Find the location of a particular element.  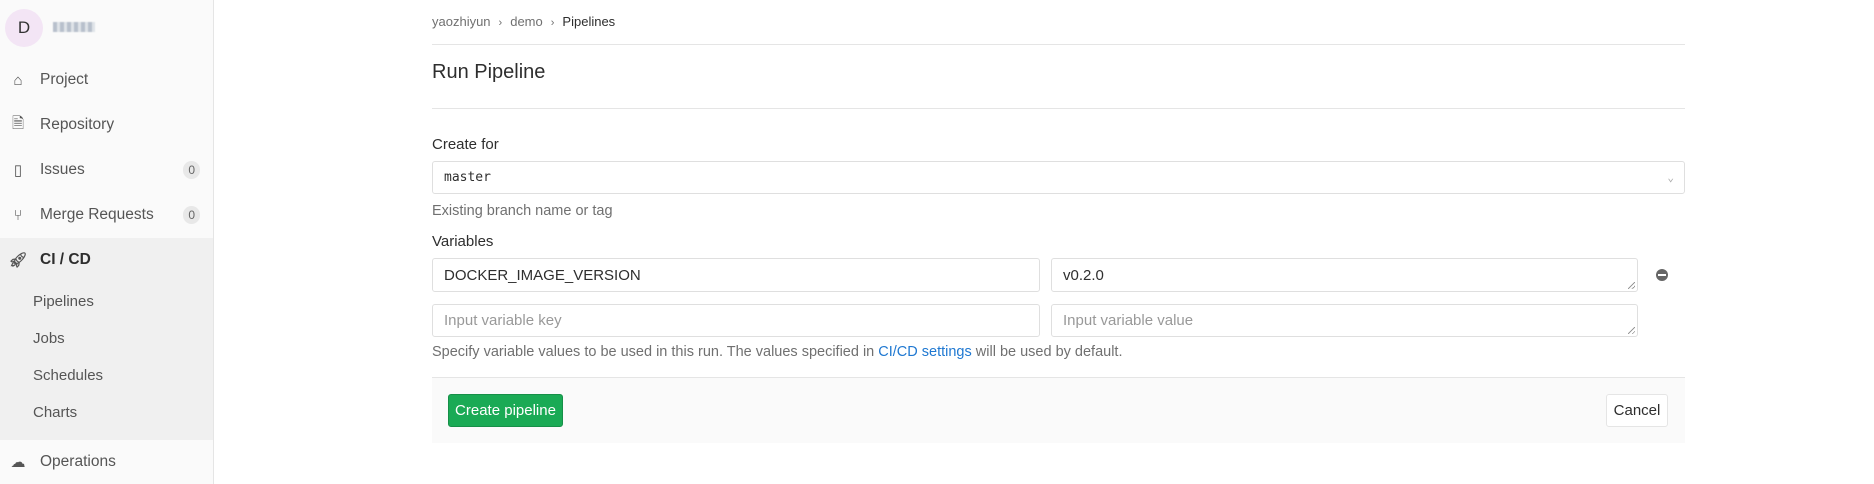

issues-count-badge: 0 is located at coordinates (191, 170).